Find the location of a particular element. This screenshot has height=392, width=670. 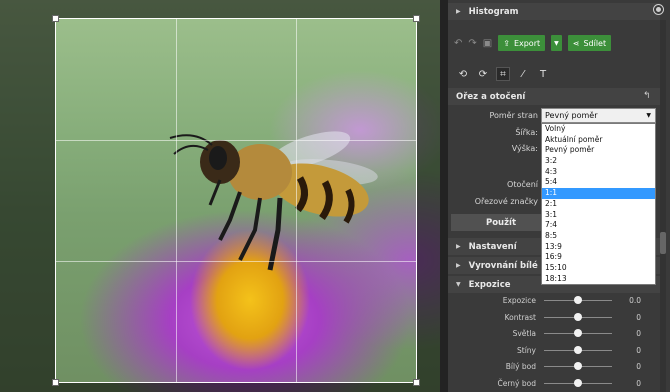

slider-row: Černý bod 0 is located at coordinates (554, 384).